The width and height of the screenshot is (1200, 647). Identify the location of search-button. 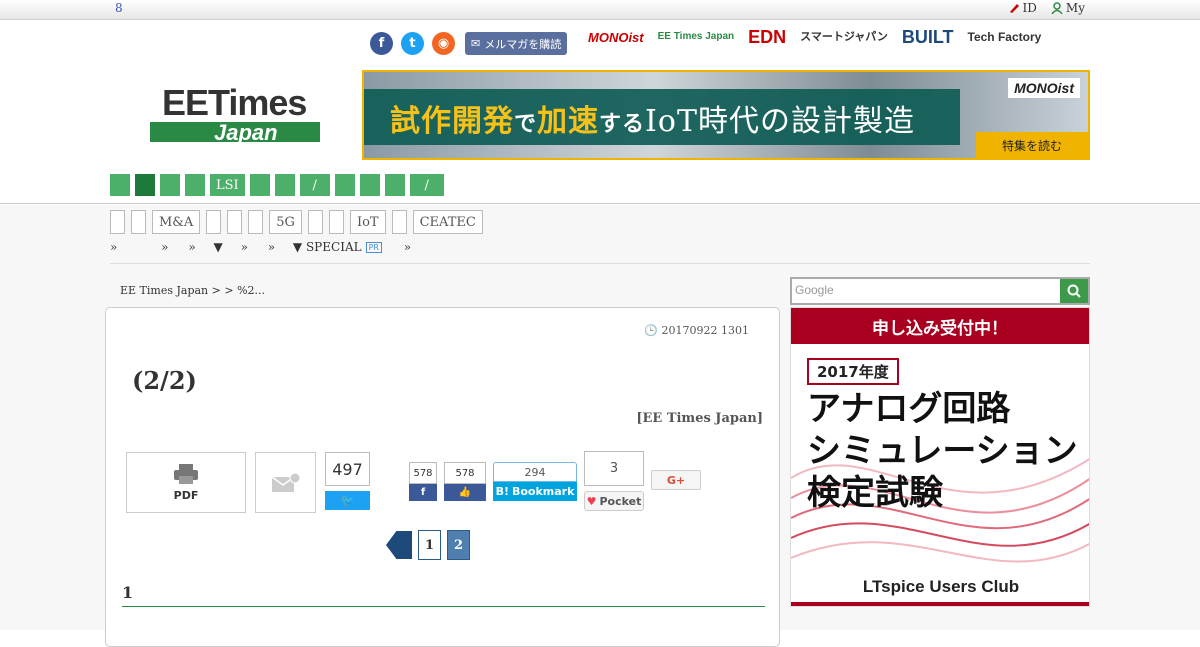
(1074, 291).